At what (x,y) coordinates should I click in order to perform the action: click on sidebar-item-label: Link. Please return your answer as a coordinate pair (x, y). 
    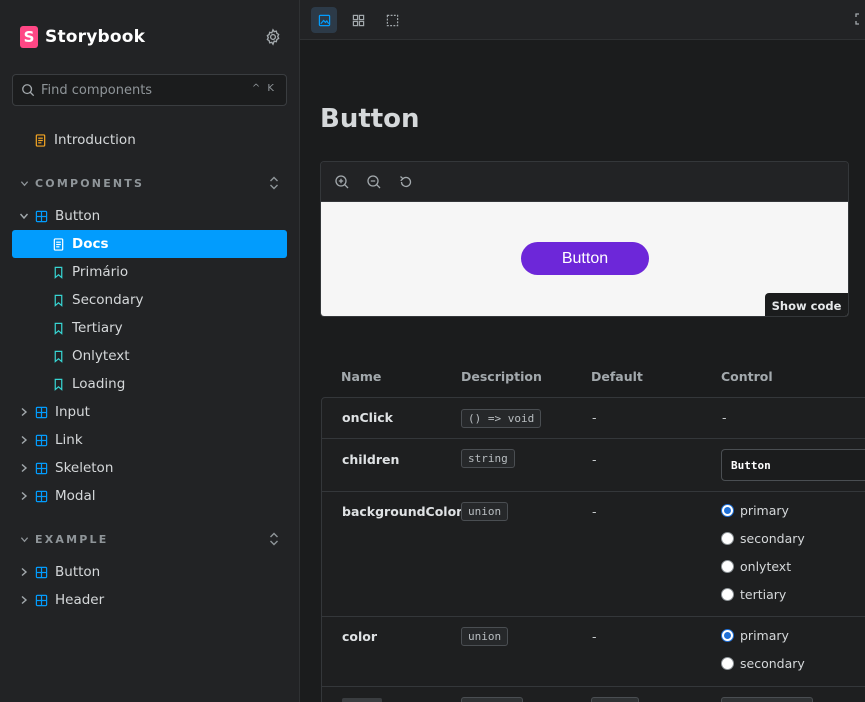
    Looking at the image, I should click on (69, 440).